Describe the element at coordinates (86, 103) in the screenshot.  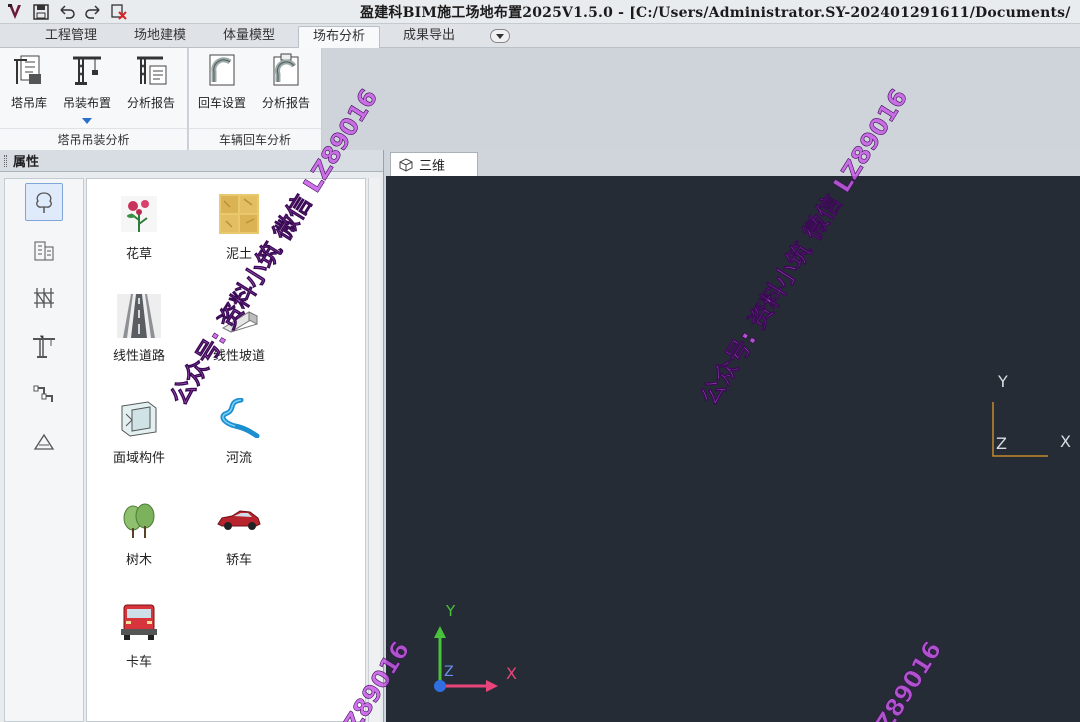
I see `hoisting-layout-label: 吊装布置` at that location.